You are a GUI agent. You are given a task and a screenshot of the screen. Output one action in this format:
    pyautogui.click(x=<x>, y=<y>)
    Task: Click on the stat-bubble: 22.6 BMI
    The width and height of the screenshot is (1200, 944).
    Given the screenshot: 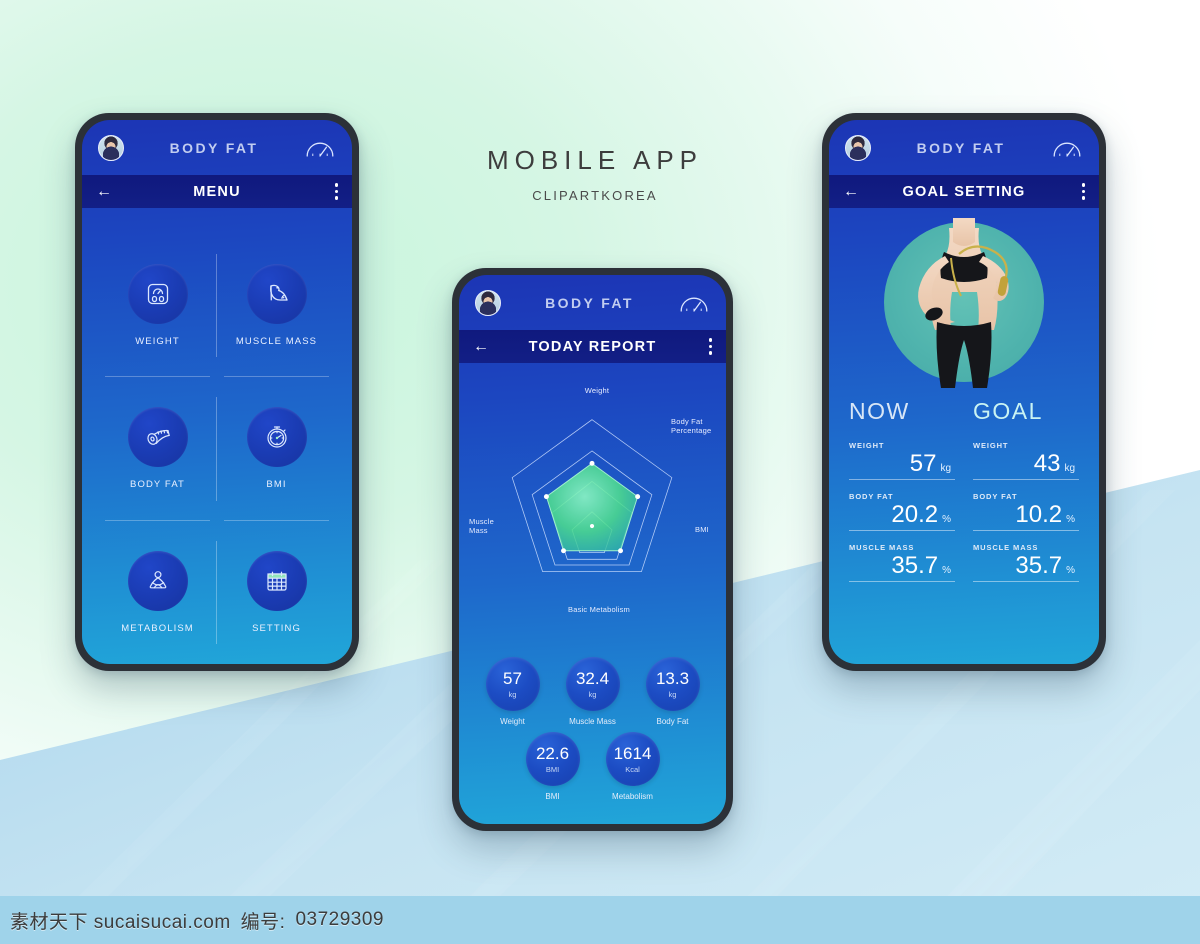 What is the action you would take?
    pyautogui.click(x=552, y=759)
    